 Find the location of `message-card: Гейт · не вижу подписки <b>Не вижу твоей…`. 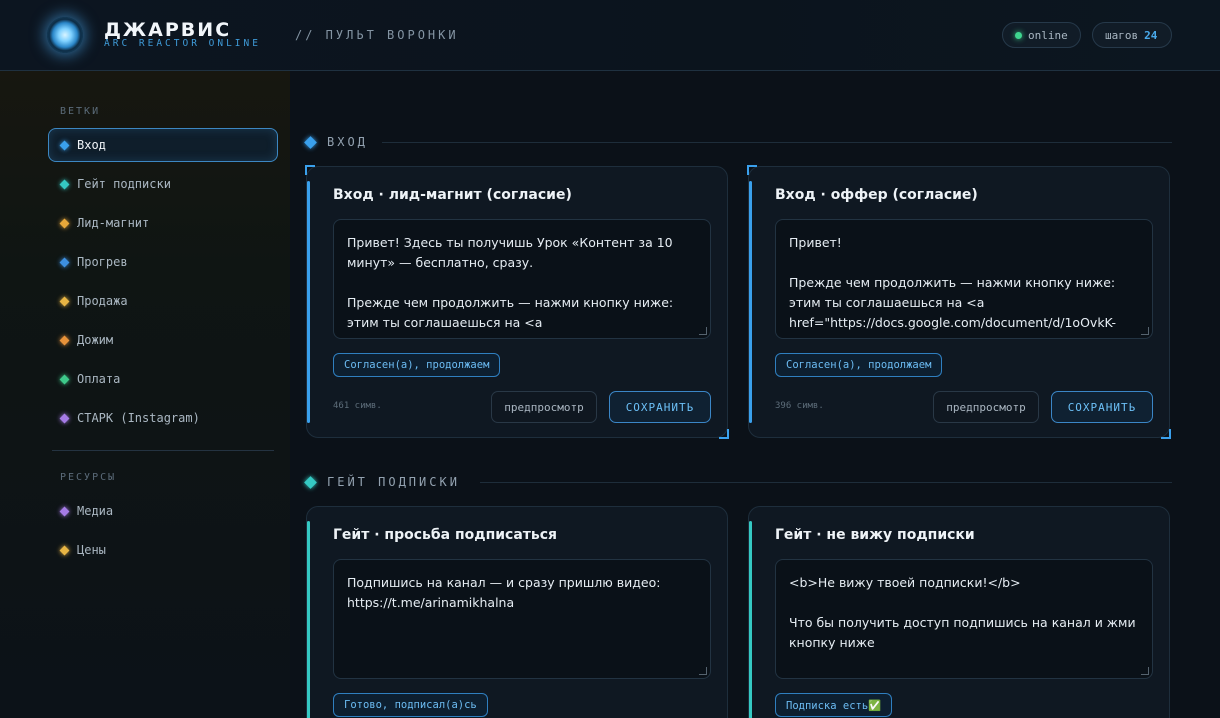

message-card: Гейт · не вижу подписки <b>Не вижу твоей… is located at coordinates (959, 612).